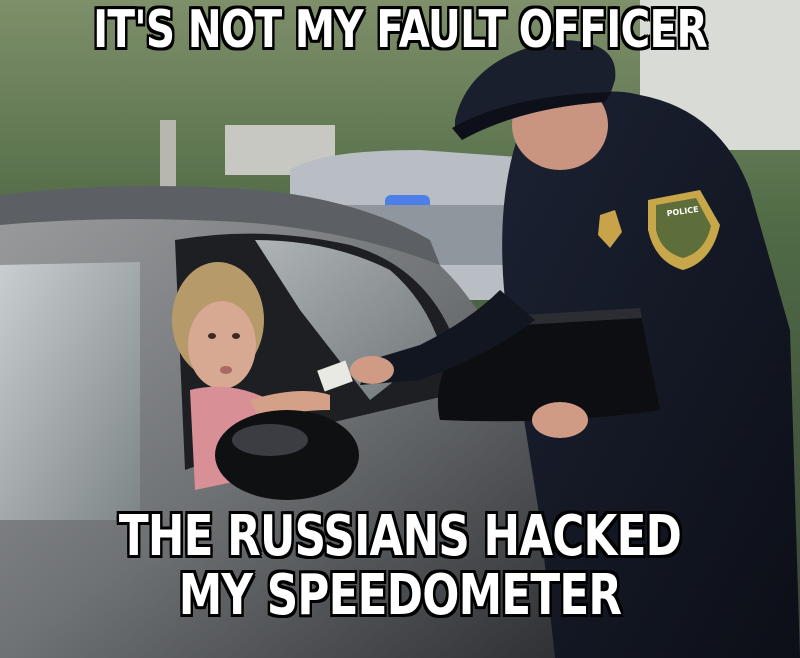 The image size is (800, 658). Describe the element at coordinates (400, 536) in the screenshot. I see `bottom-caption-line-1: THE RUSSIANS HACKED` at that location.